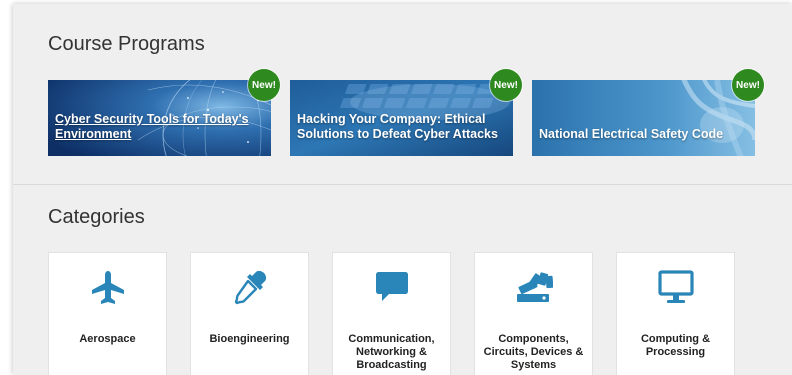 This screenshot has width=792, height=375. I want to click on category-label: Communication, Networking & Broadcasting, so click(391, 352).